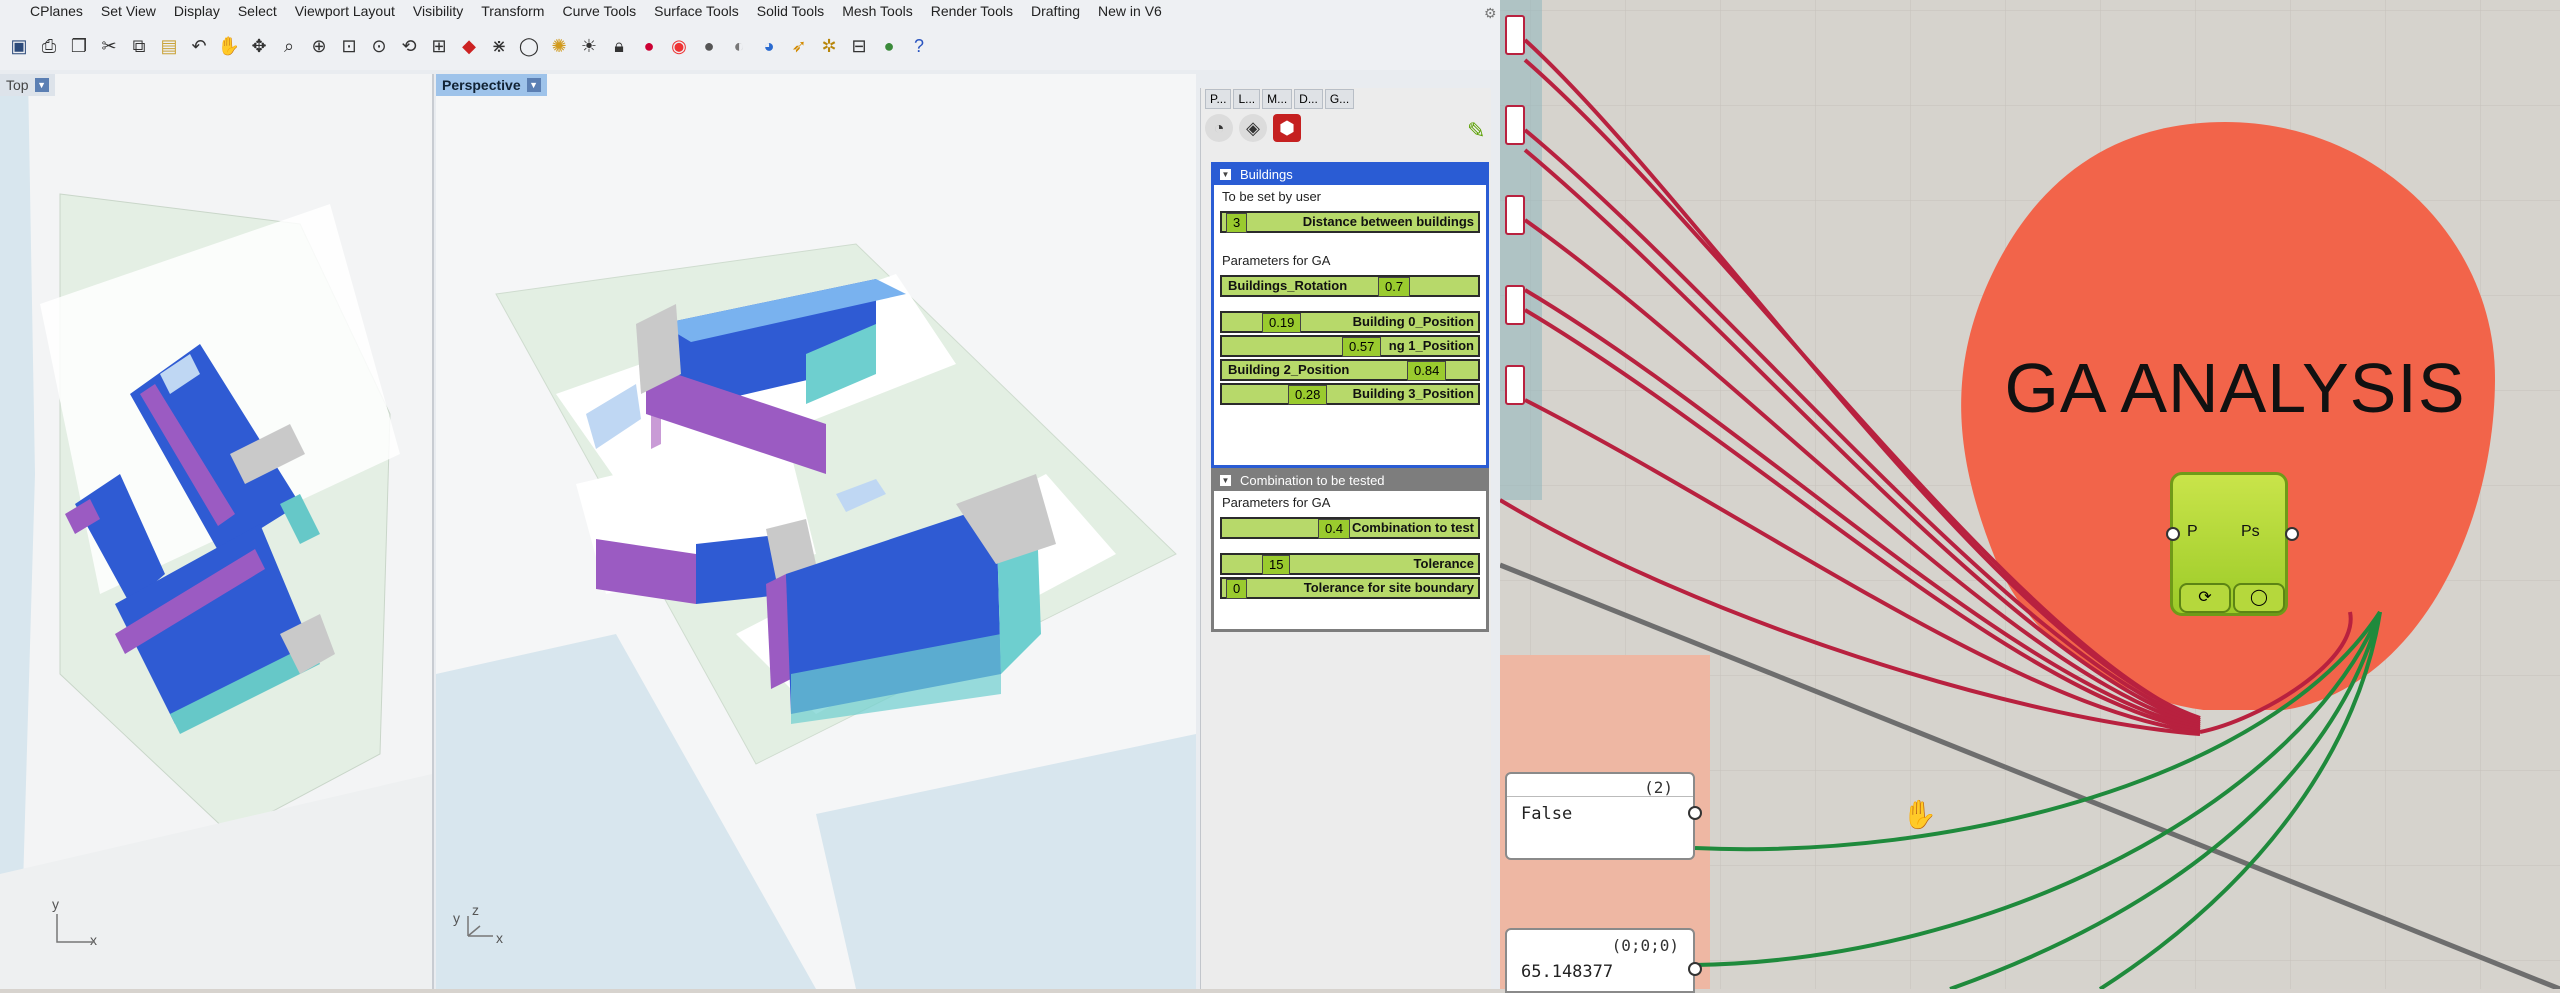 Image resolution: width=2560 pixels, height=993 pixels. What do you see at coordinates (379, 46) in the screenshot?
I see `zoom-selected-icon: ⊙` at bounding box center [379, 46].